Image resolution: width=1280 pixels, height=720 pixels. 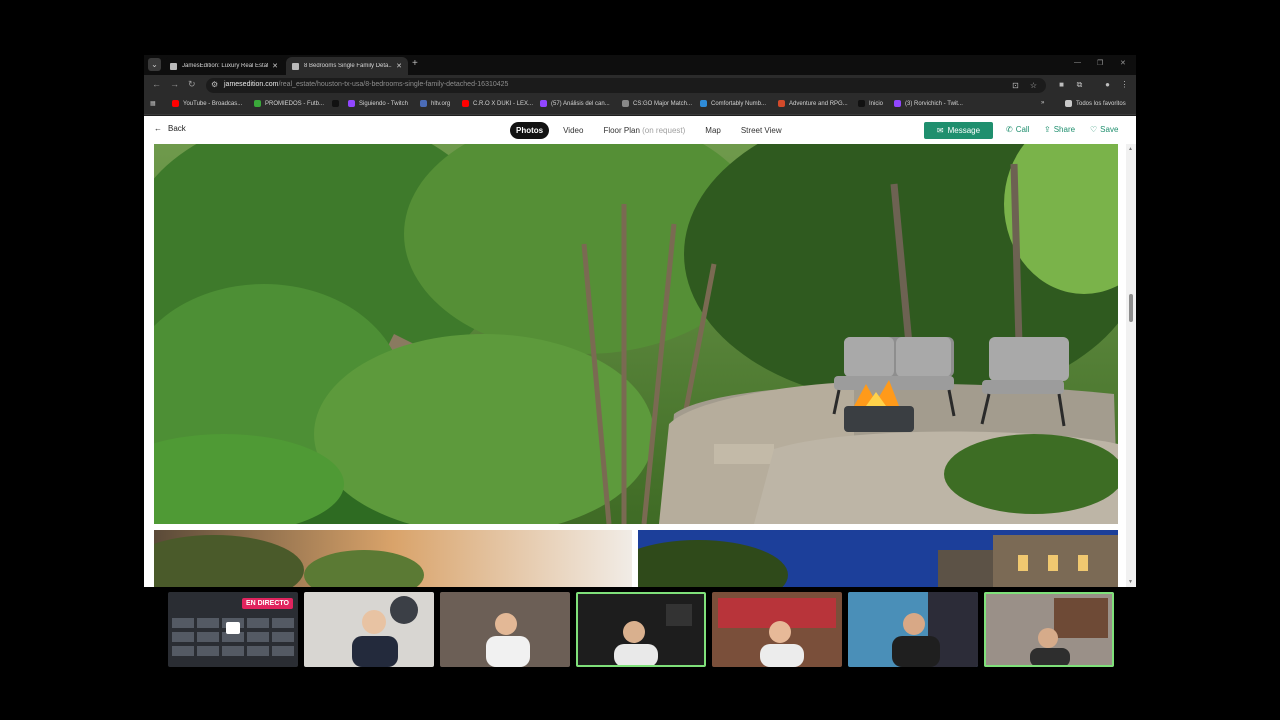 What do you see at coordinates (1130, 149) in the screenshot?
I see `scroll-up-icon: ▲` at bounding box center [1130, 149].